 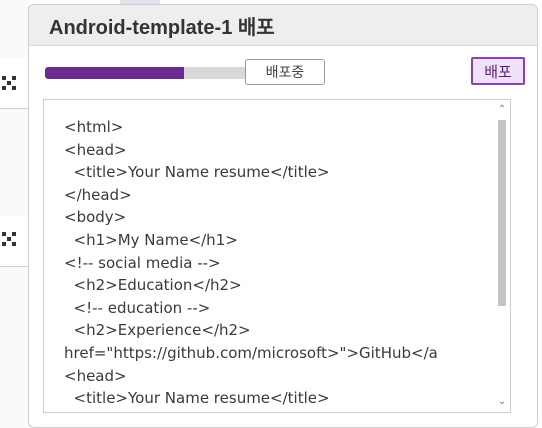 I want to click on deploy-progress-bar, so click(x=152, y=73).